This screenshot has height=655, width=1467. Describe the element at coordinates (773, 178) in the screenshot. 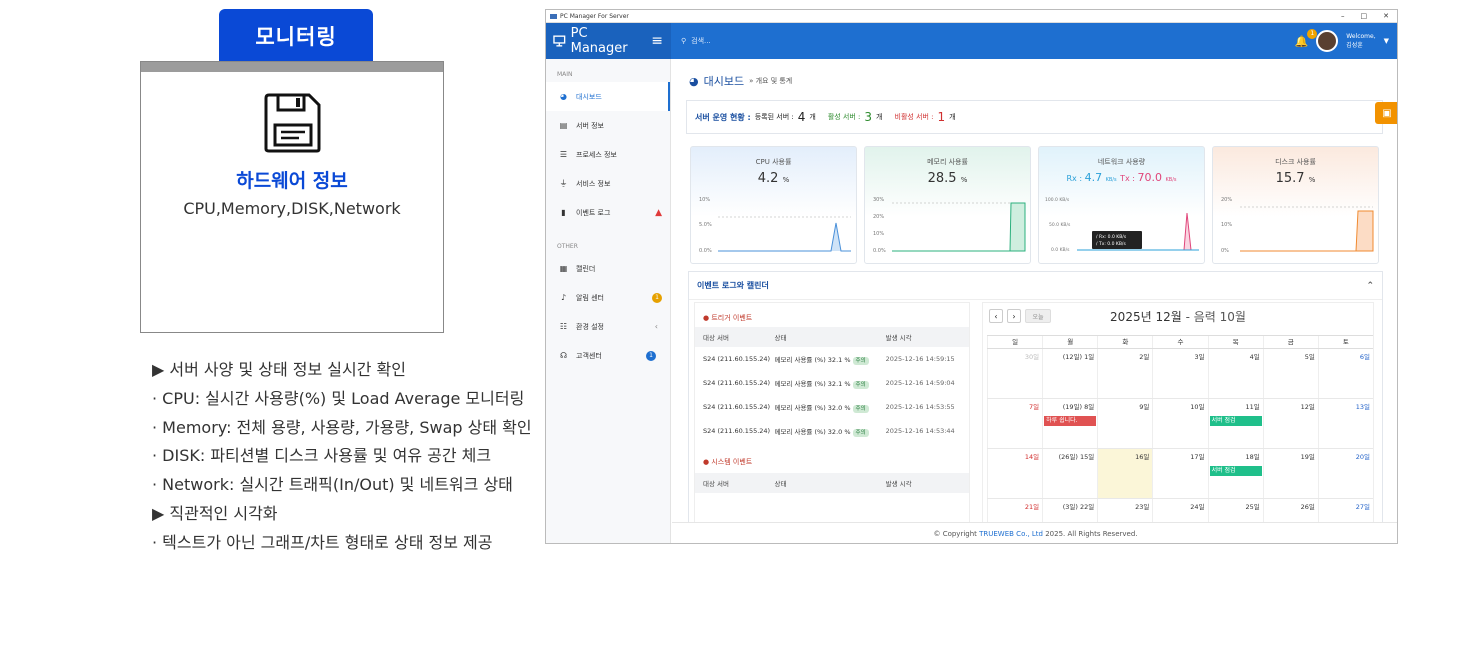

I see `metric-value: 4.2 %` at that location.